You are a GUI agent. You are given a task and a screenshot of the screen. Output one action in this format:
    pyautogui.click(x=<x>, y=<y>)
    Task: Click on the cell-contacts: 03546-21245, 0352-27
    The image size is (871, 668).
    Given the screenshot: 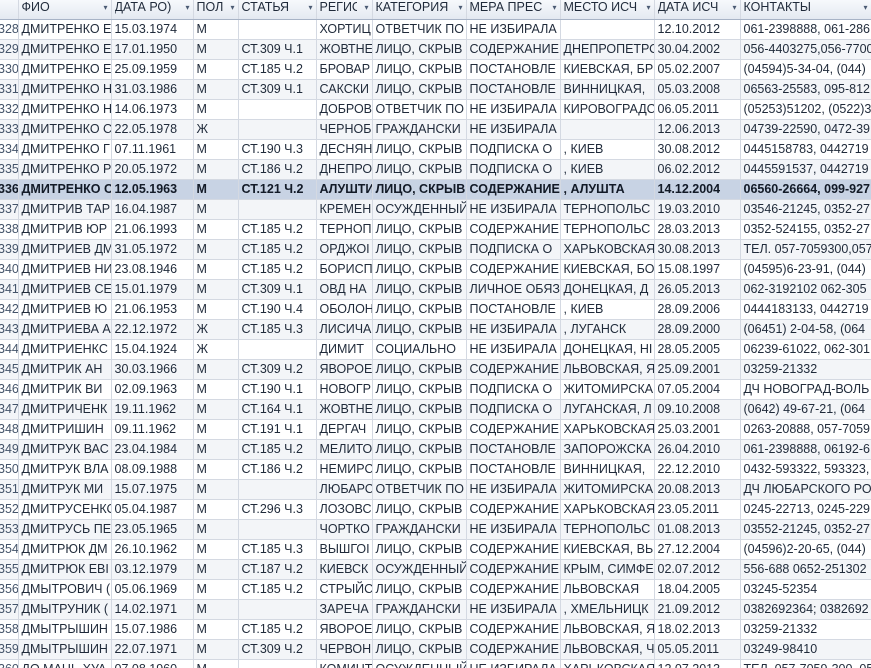 What is the action you would take?
    pyautogui.click(x=805, y=209)
    